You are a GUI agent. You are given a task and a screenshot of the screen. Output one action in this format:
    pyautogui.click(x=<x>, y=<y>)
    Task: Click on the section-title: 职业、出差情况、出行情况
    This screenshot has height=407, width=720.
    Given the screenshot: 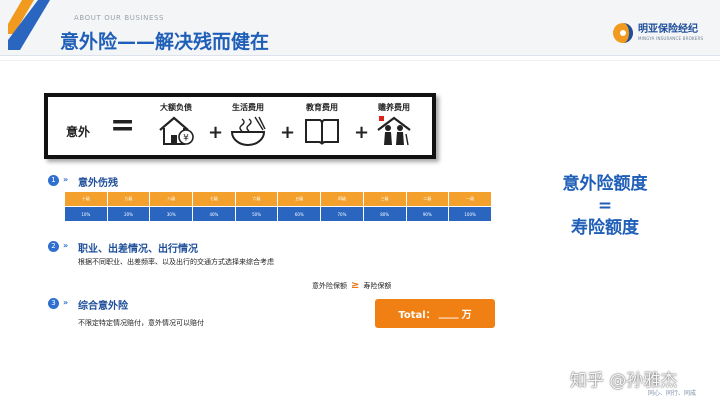 What is the action you would take?
    pyautogui.click(x=138, y=249)
    